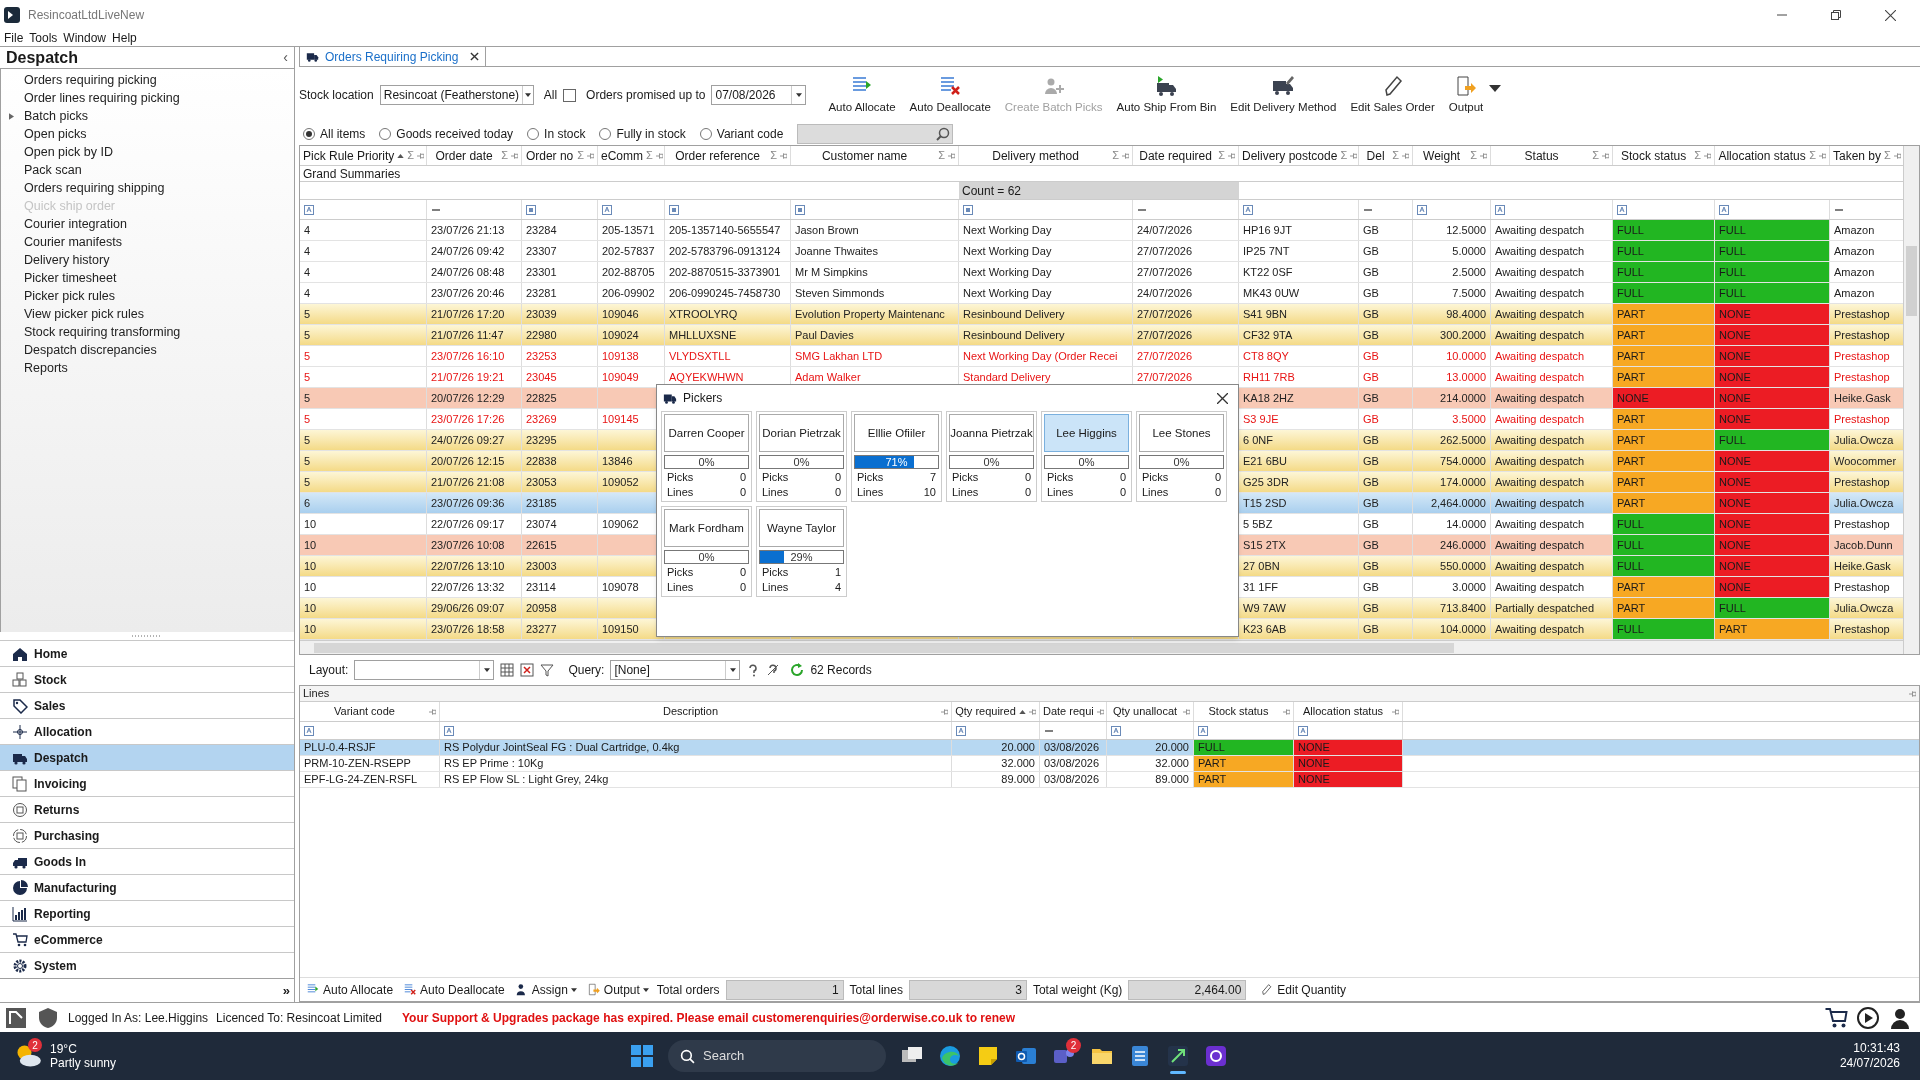 The height and width of the screenshot is (1080, 1920). I want to click on table-cell-text: Jacob.Dunn, so click(1863, 545).